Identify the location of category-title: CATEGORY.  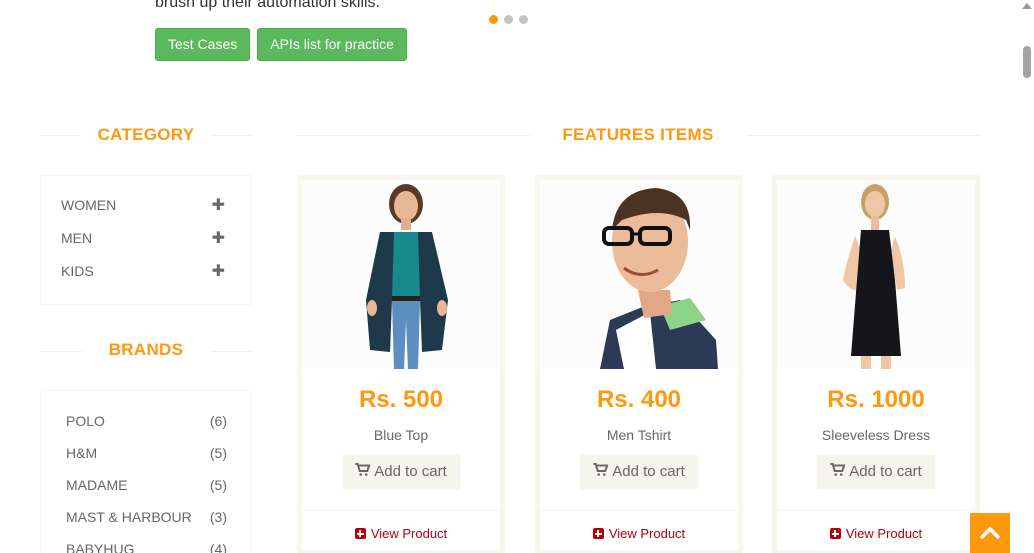
(146, 135).